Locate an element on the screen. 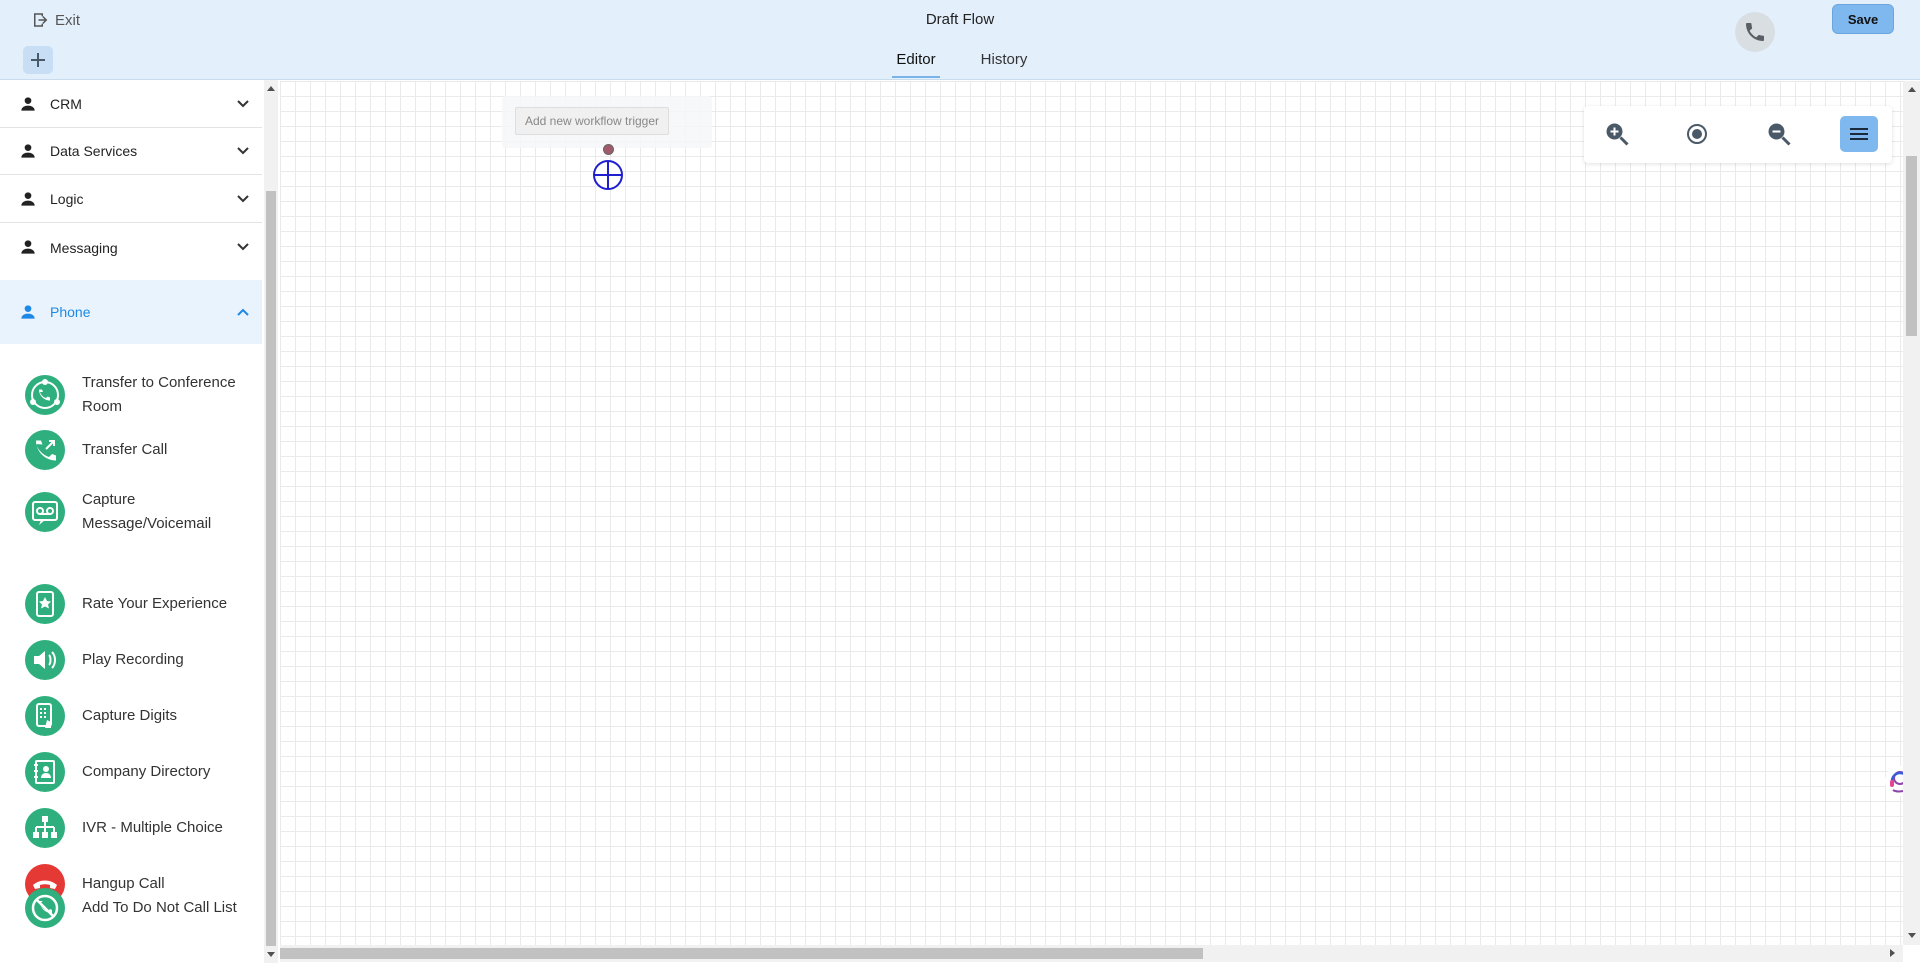 This screenshot has height=963, width=1920. canvas-horizontal-scrollbar is located at coordinates (1091, 953).